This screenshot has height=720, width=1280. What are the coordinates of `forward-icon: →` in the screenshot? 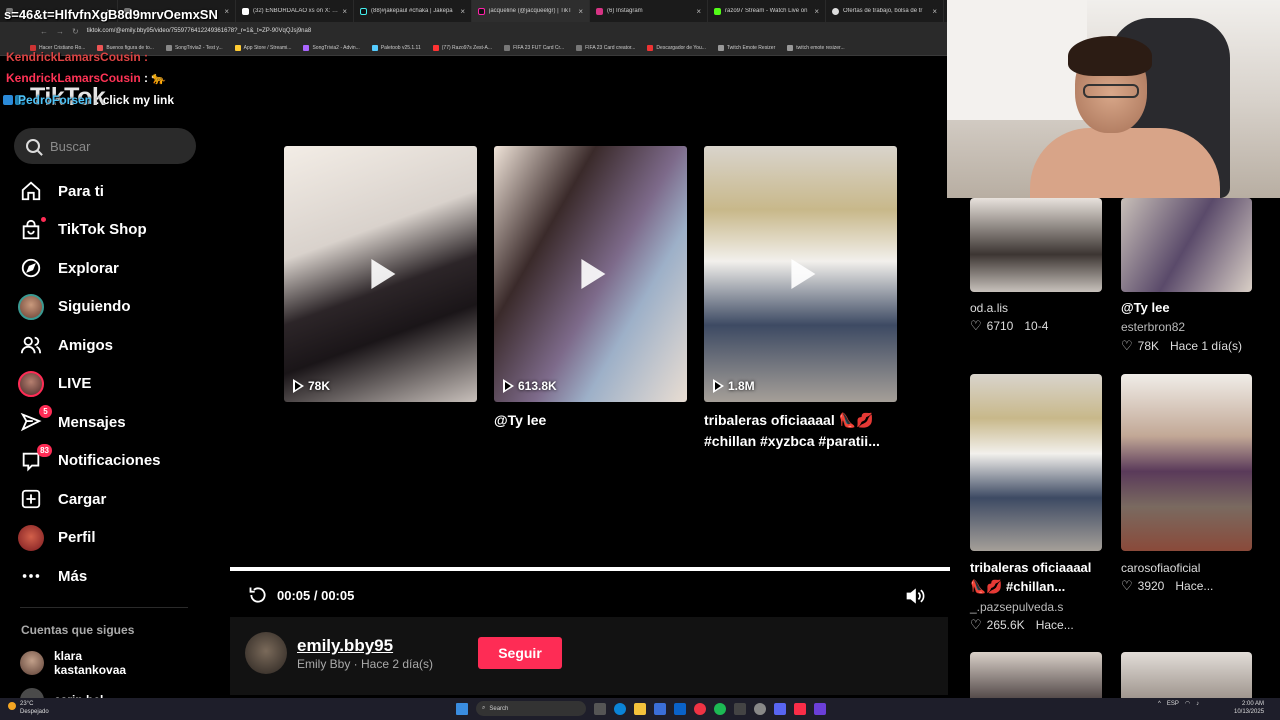 It's located at (60, 31).